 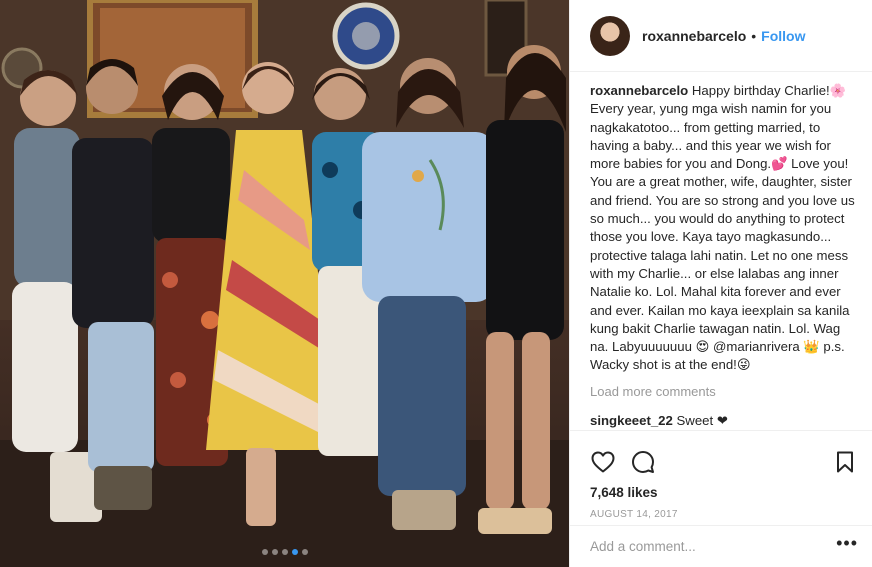 What do you see at coordinates (603, 462) in the screenshot?
I see `heart-icon` at bounding box center [603, 462].